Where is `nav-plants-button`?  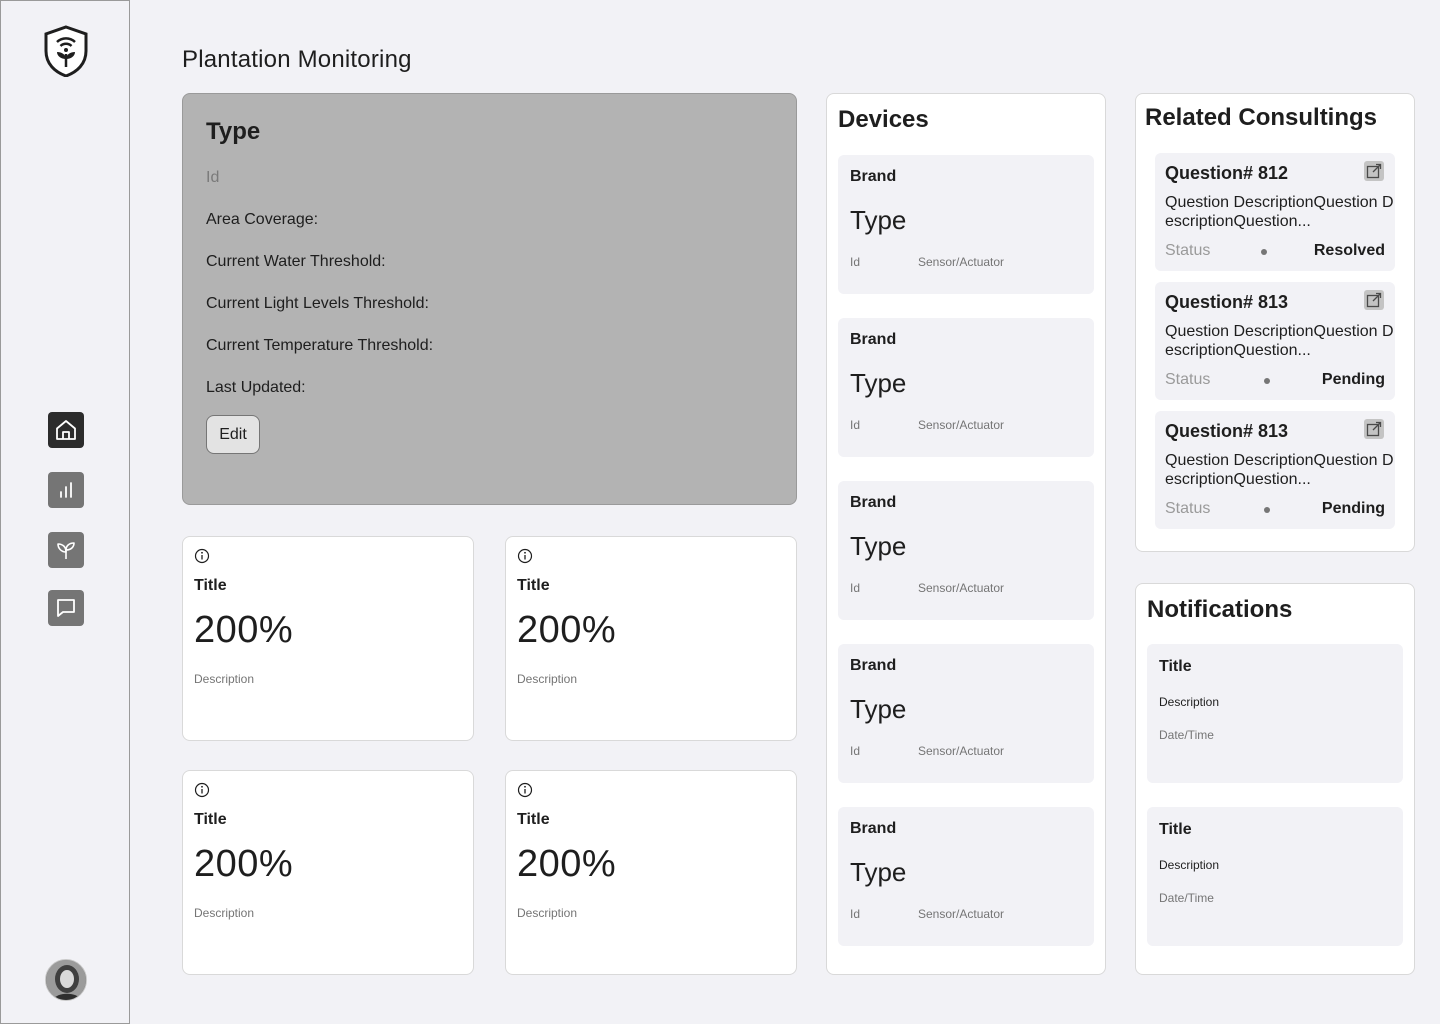
nav-plants-button is located at coordinates (66, 550).